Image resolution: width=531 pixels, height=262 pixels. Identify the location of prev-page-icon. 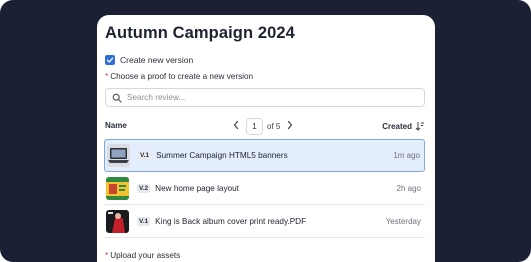
(236, 126).